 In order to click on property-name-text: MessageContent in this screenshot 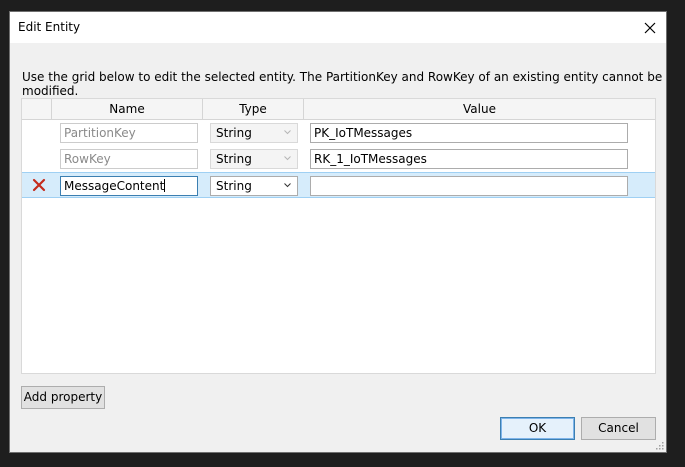, I will do `click(114, 186)`.